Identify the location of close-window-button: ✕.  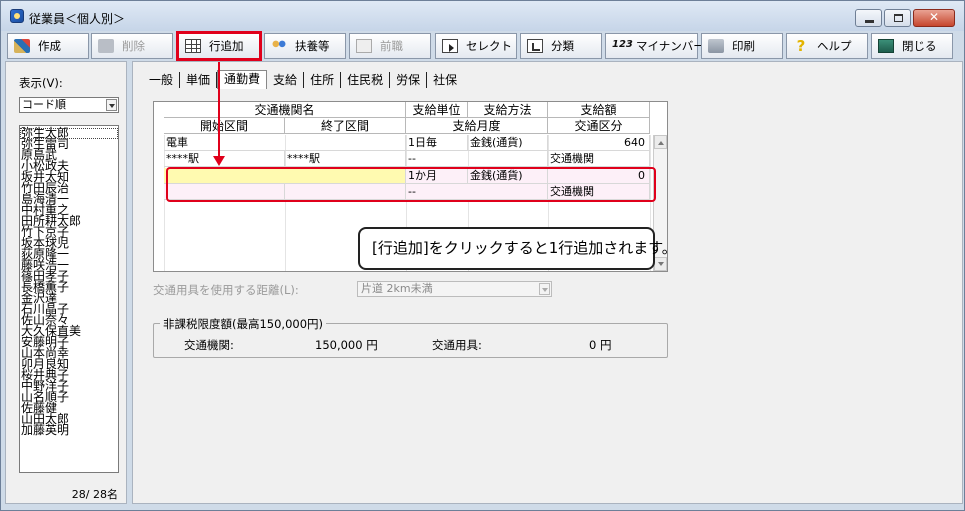
(934, 18).